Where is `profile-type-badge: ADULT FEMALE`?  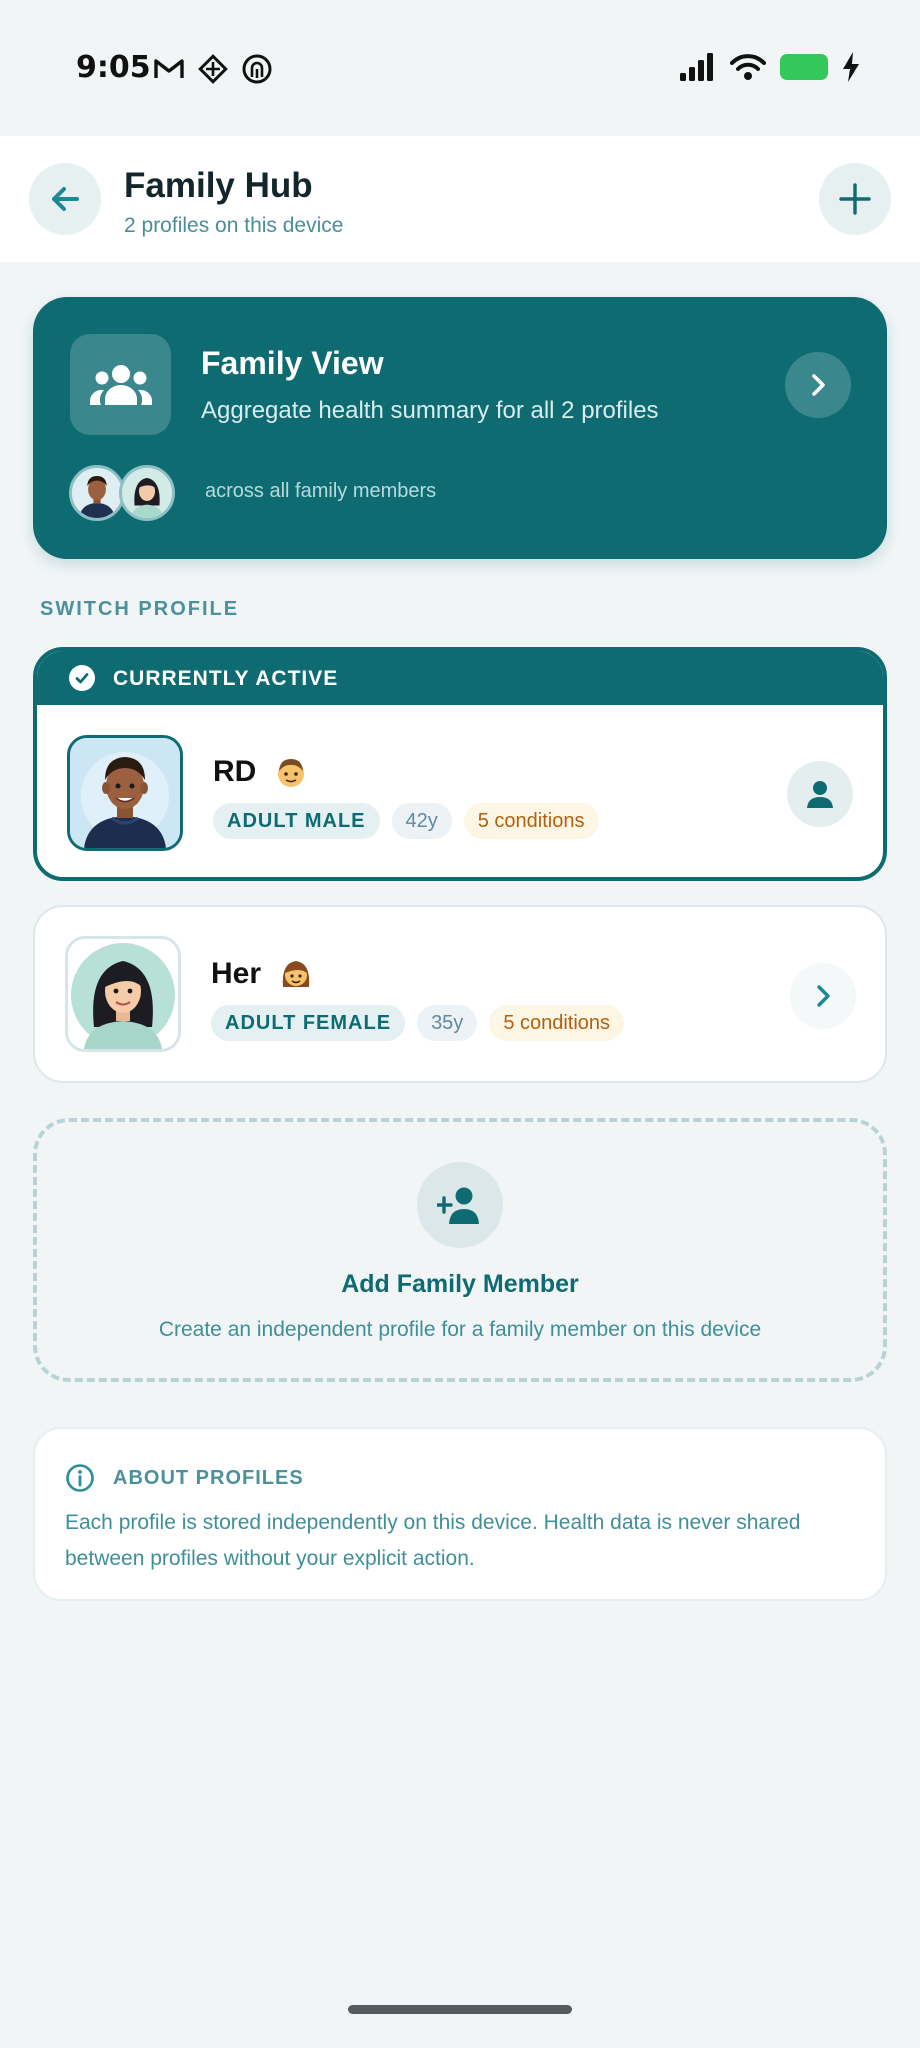 profile-type-badge: ADULT FEMALE is located at coordinates (308, 1023).